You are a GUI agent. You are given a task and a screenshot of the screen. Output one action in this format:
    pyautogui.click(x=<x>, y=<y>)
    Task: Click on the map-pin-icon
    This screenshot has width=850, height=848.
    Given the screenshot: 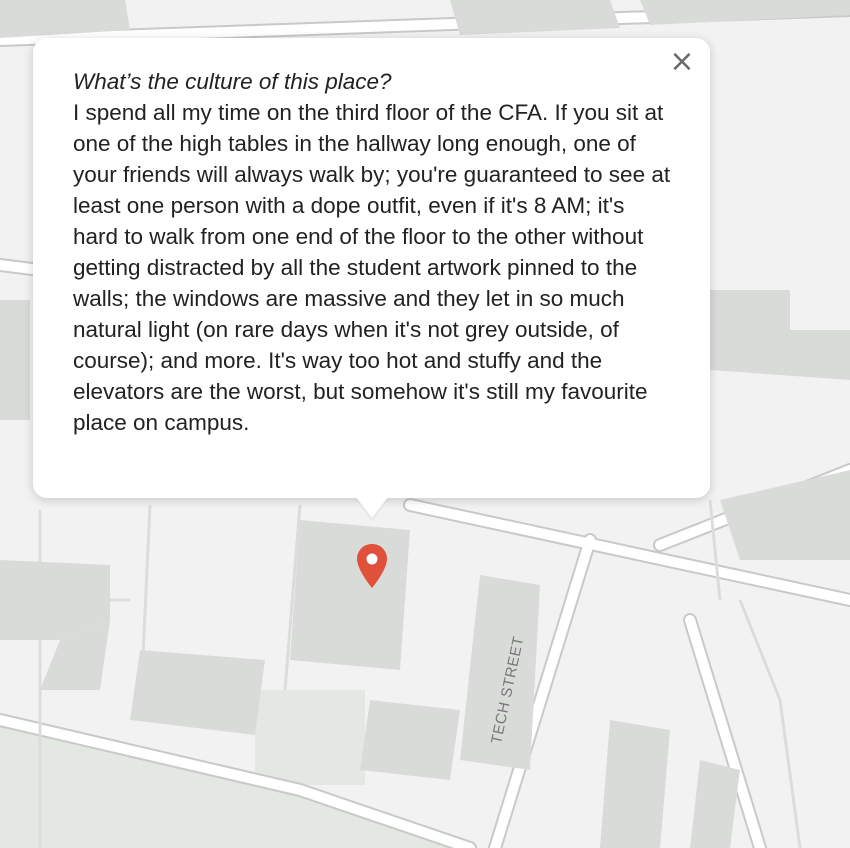 What is the action you would take?
    pyautogui.click(x=372, y=566)
    